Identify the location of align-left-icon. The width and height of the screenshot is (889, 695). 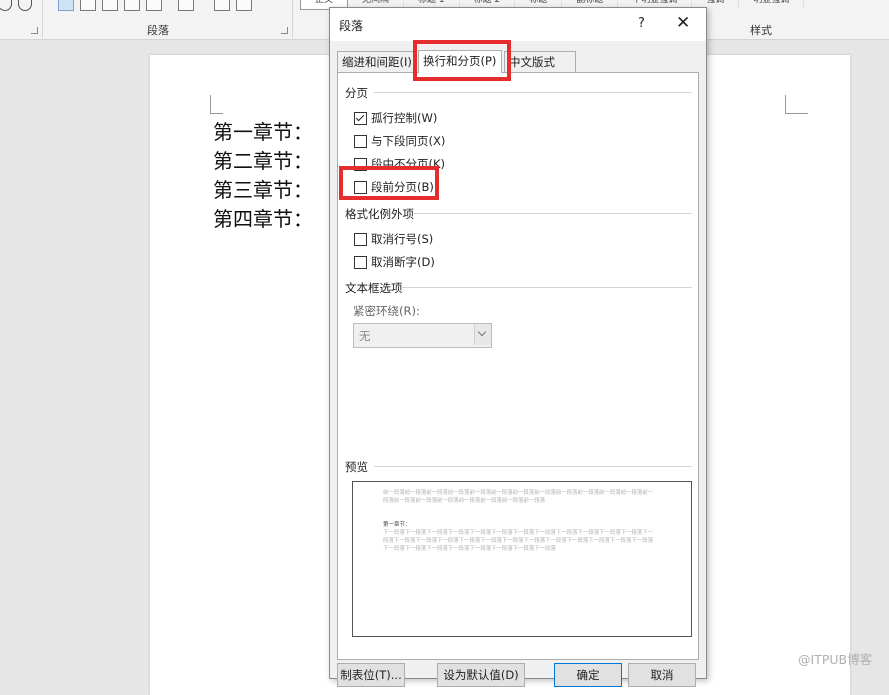
(66, 5).